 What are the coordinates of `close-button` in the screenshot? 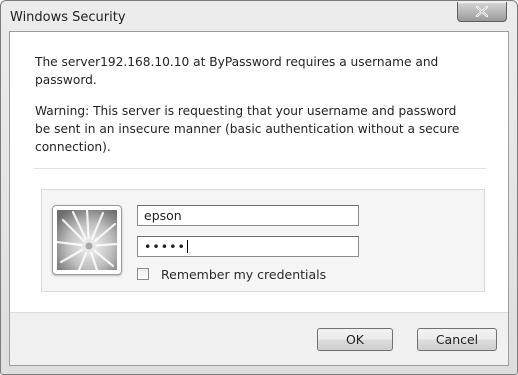 It's located at (482, 12).